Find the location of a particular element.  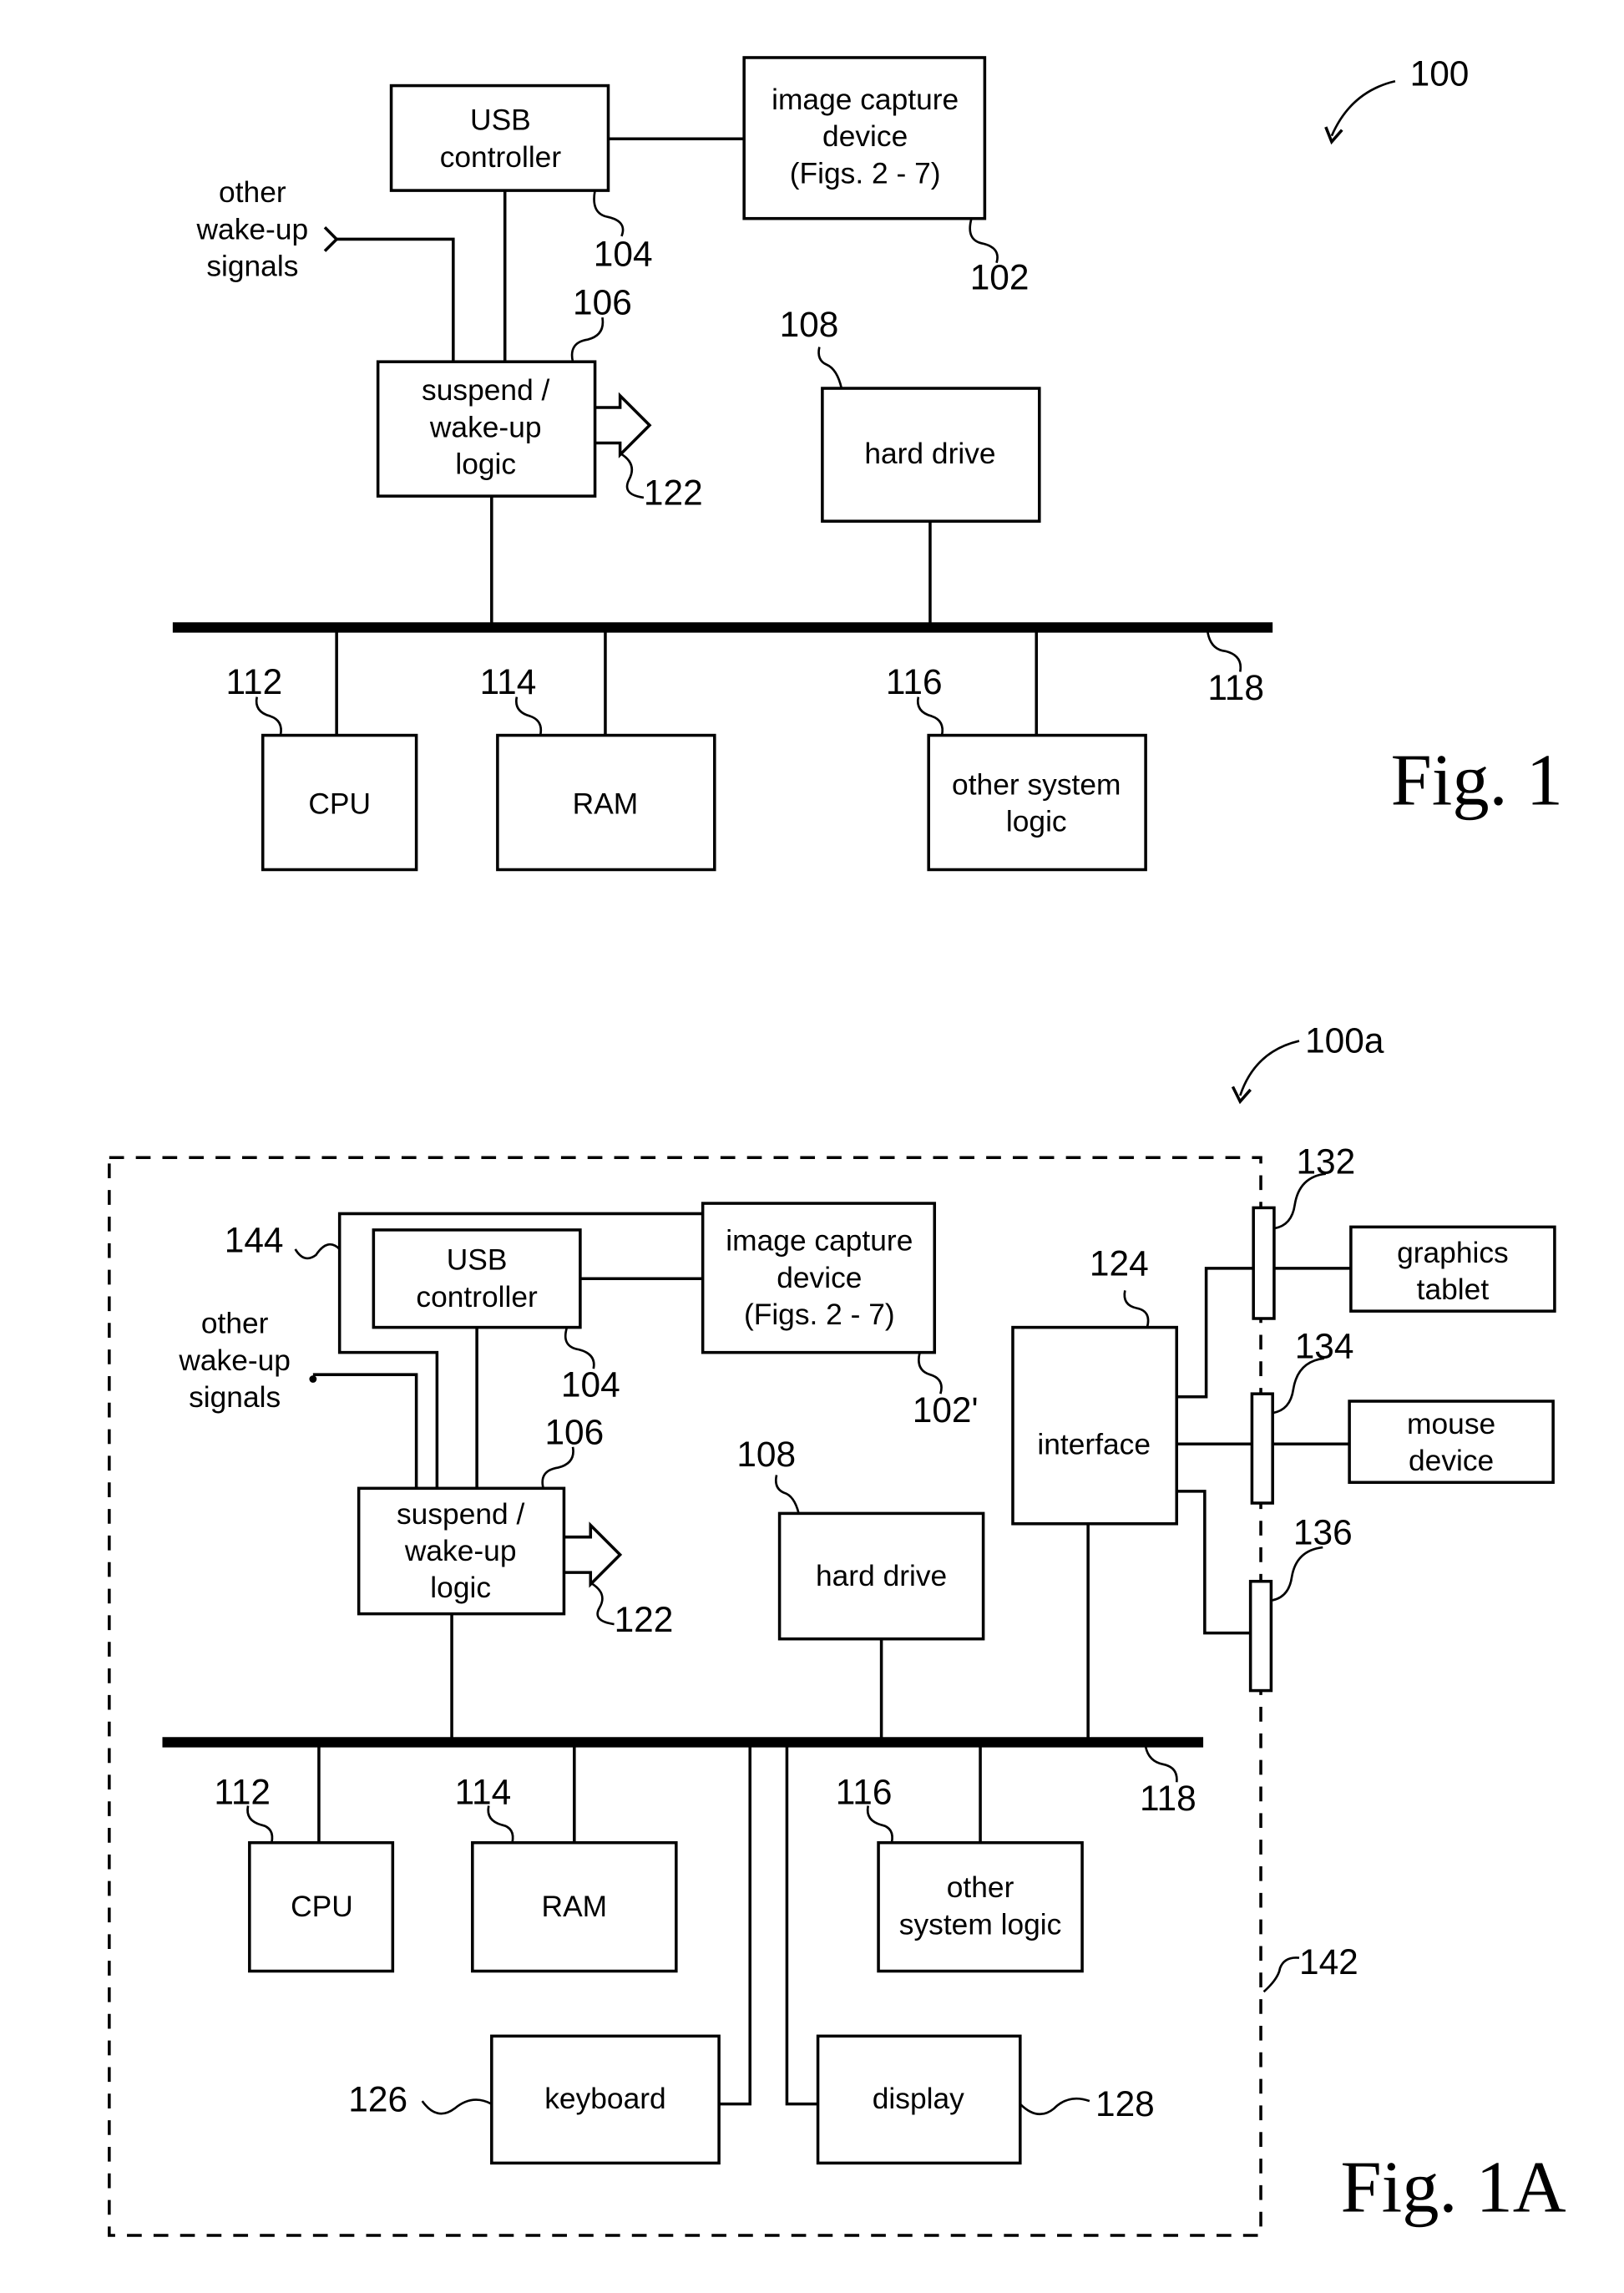

ref-142: 142 is located at coordinates (1328, 1962).